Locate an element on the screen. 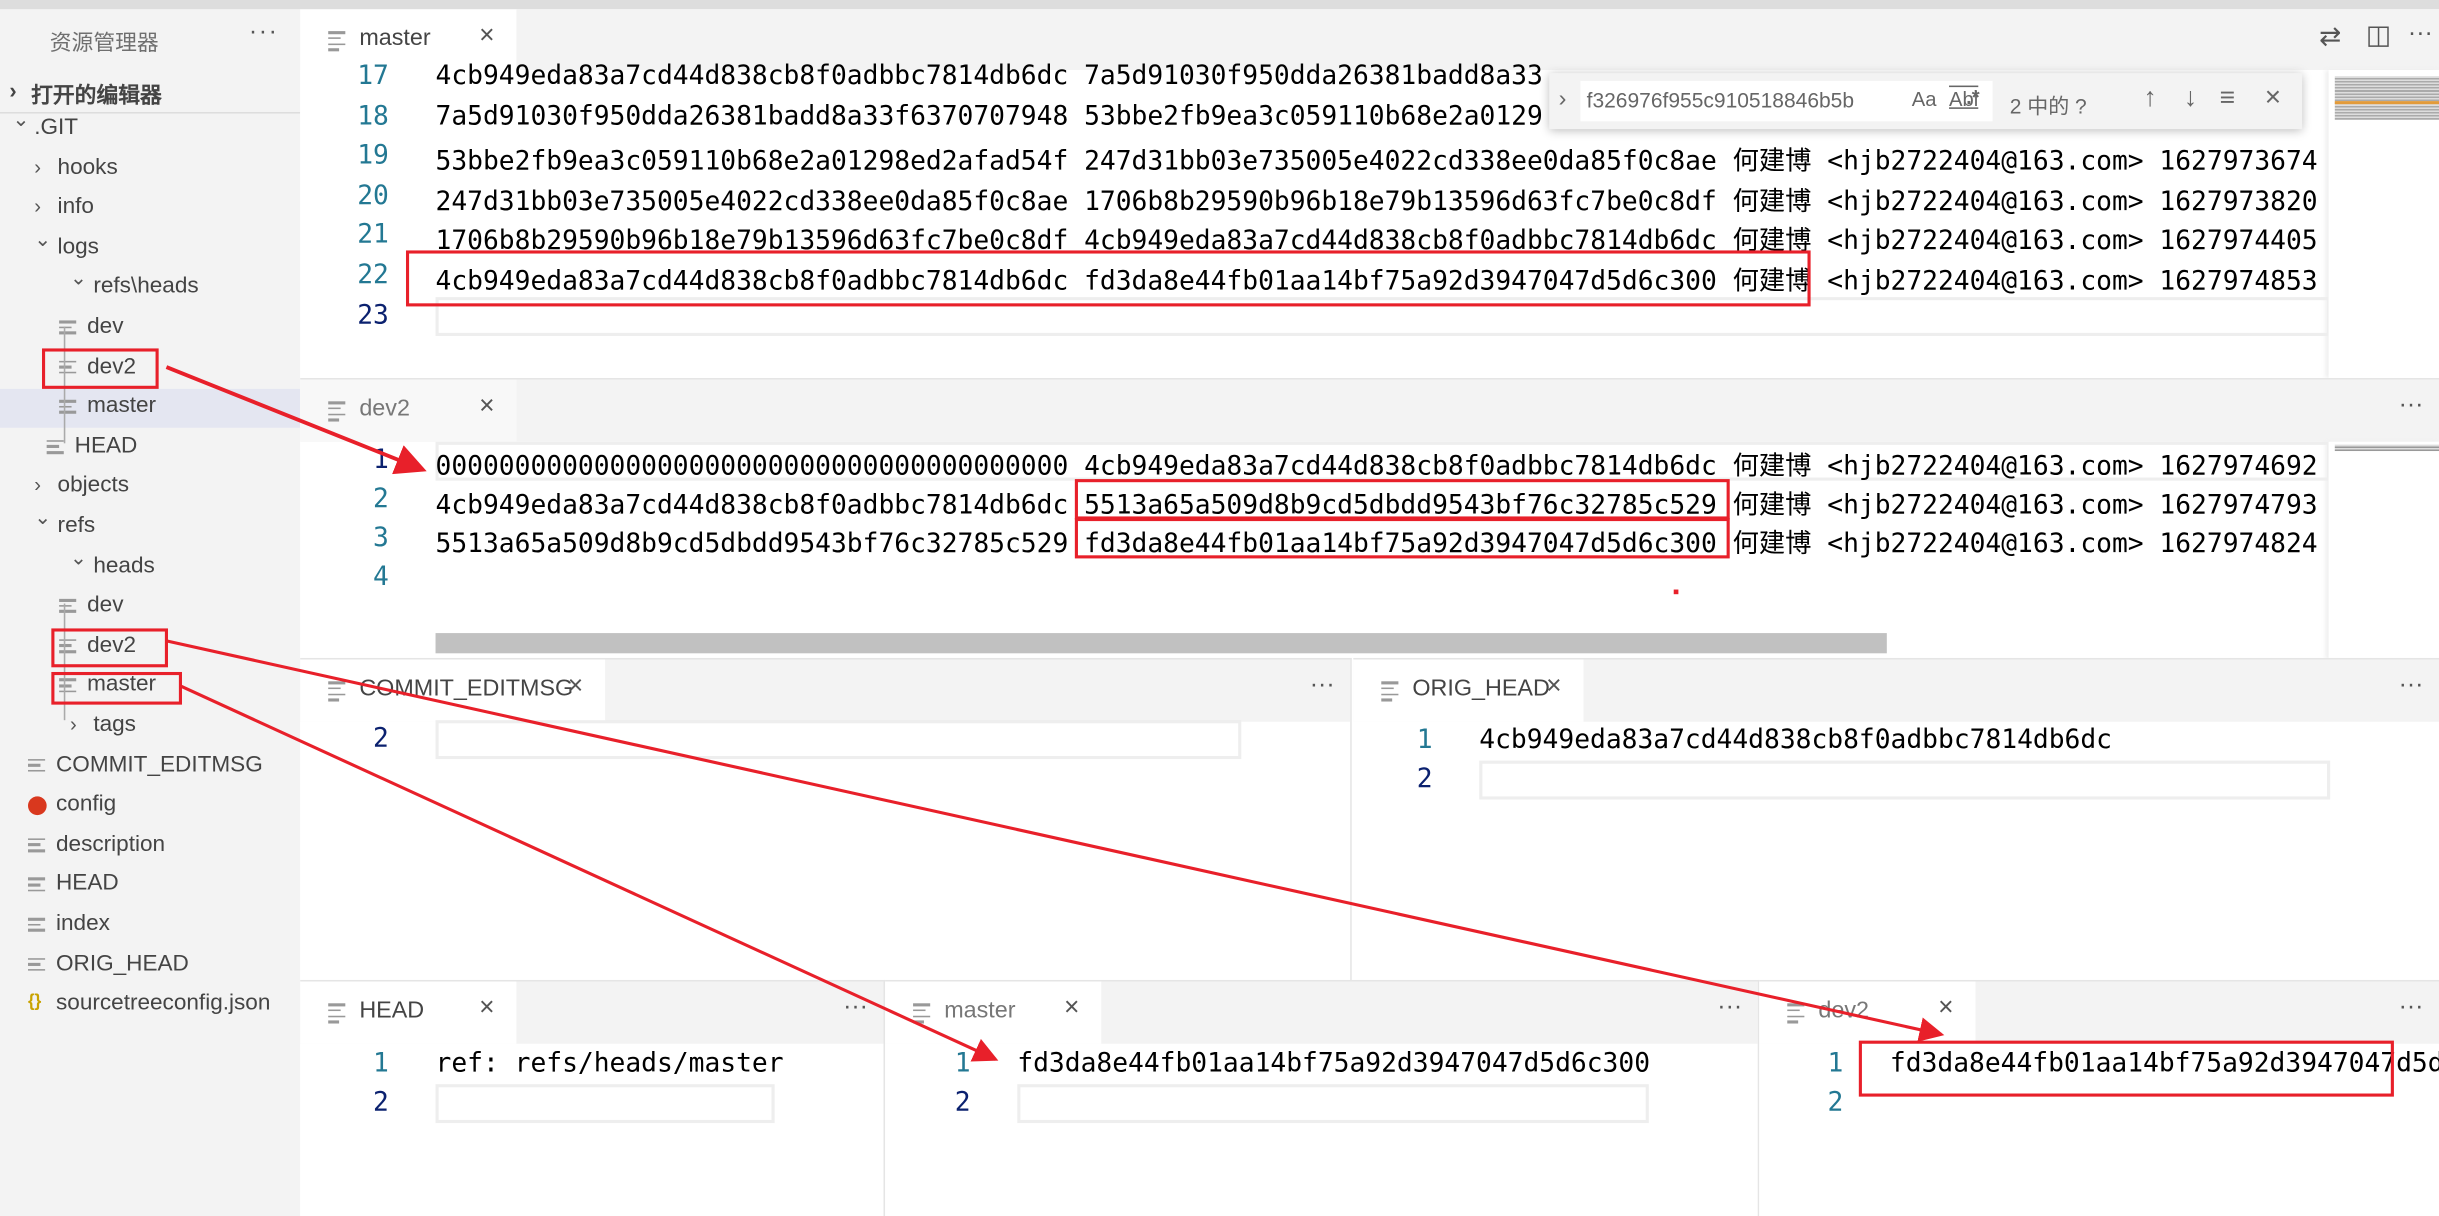 Image resolution: width=2439 pixels, height=1216 pixels. tree-item-commit-editmsg: COMMIT_EDITMSG is located at coordinates (150, 767).